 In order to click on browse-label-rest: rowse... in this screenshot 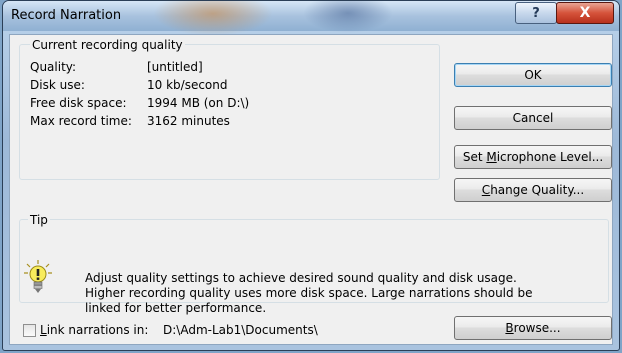, I will do `click(537, 328)`.